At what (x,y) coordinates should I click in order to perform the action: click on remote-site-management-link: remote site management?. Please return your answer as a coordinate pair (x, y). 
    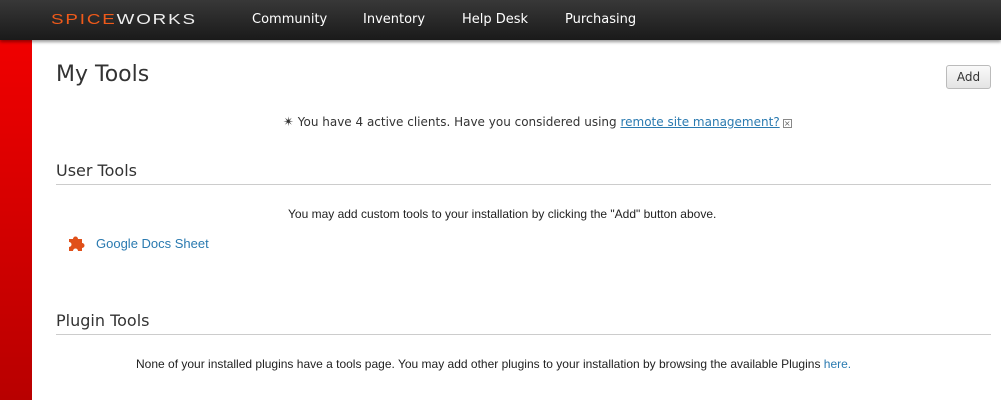
    Looking at the image, I should click on (699, 122).